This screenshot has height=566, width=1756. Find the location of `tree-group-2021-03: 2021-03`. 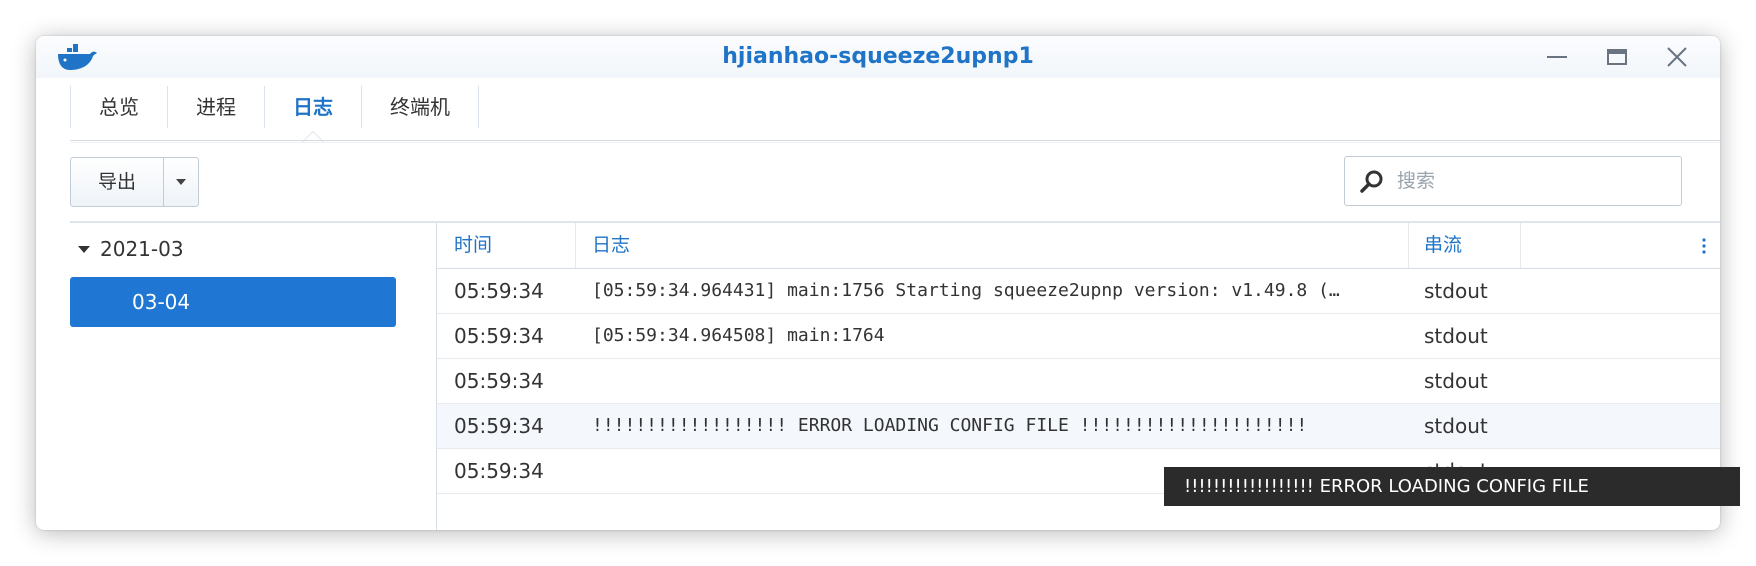

tree-group-2021-03: 2021-03 is located at coordinates (128, 249).